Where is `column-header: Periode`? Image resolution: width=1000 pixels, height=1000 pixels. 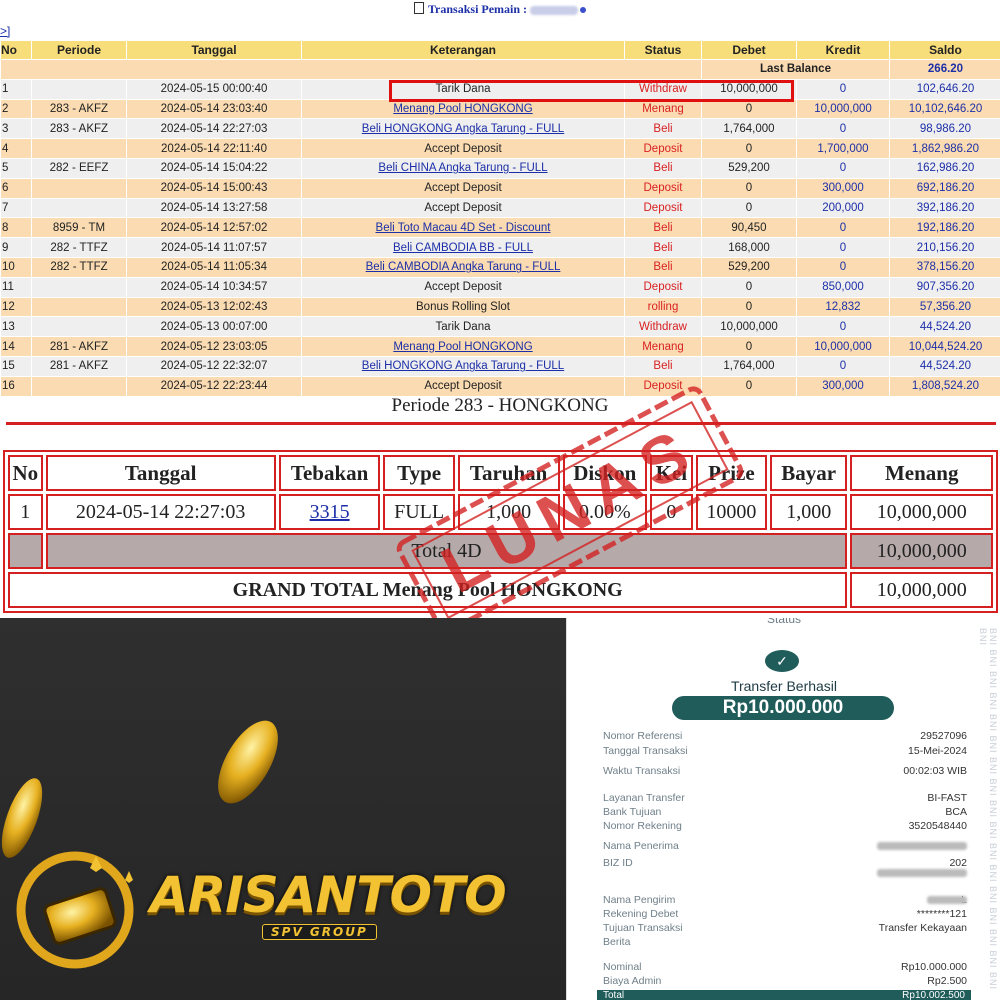
column-header: Periode is located at coordinates (79, 50).